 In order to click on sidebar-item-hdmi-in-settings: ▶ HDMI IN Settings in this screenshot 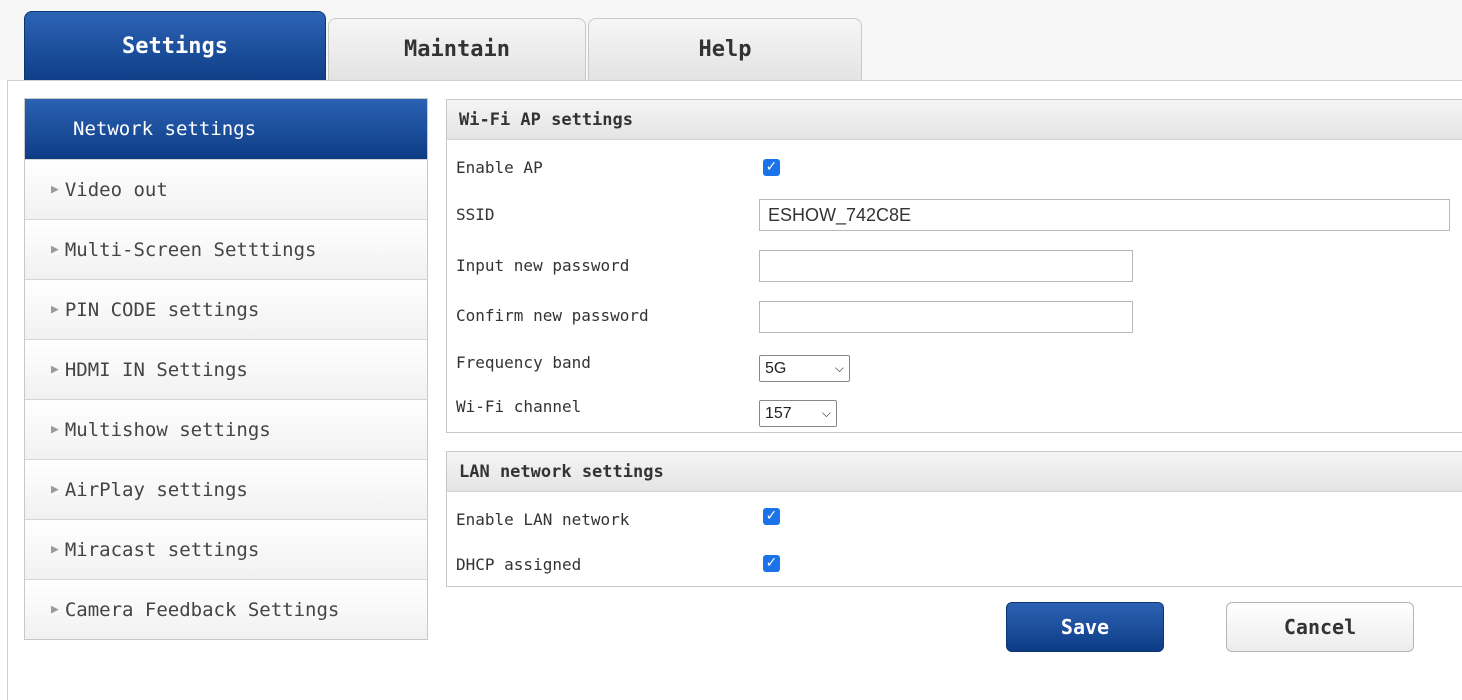, I will do `click(226, 369)`.